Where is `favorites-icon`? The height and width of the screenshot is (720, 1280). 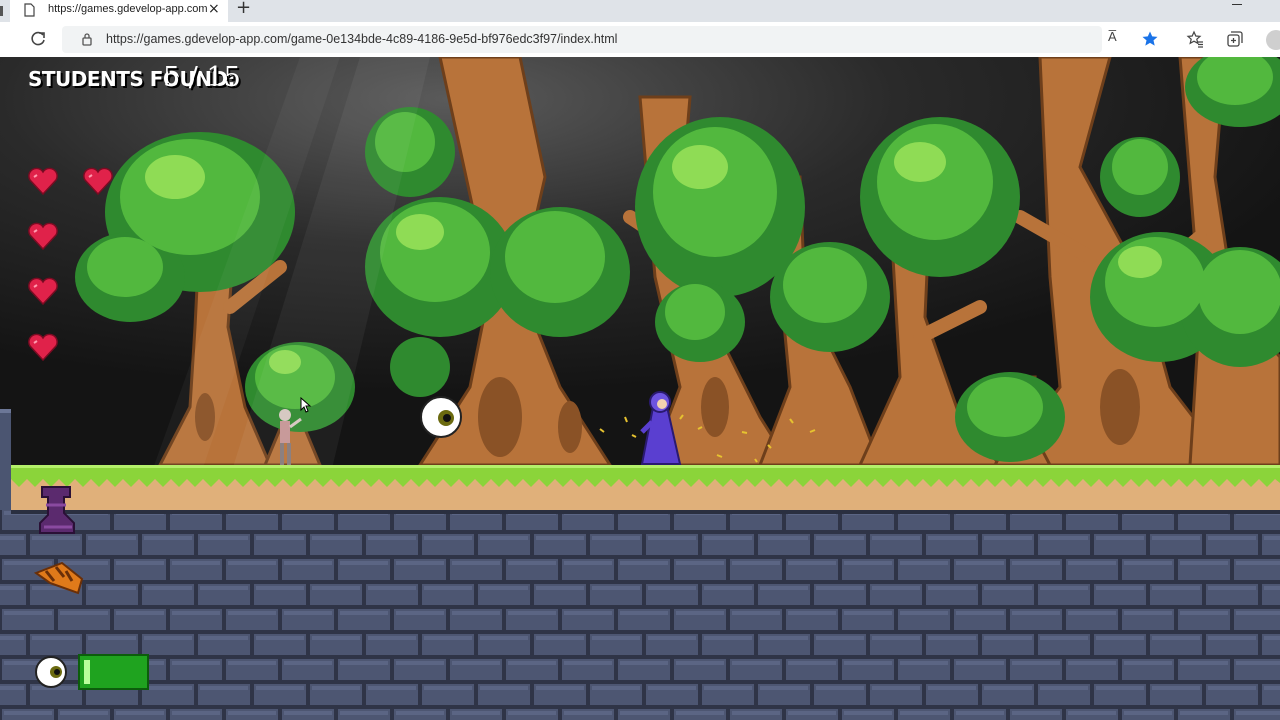 favorites-icon is located at coordinates (1195, 39).